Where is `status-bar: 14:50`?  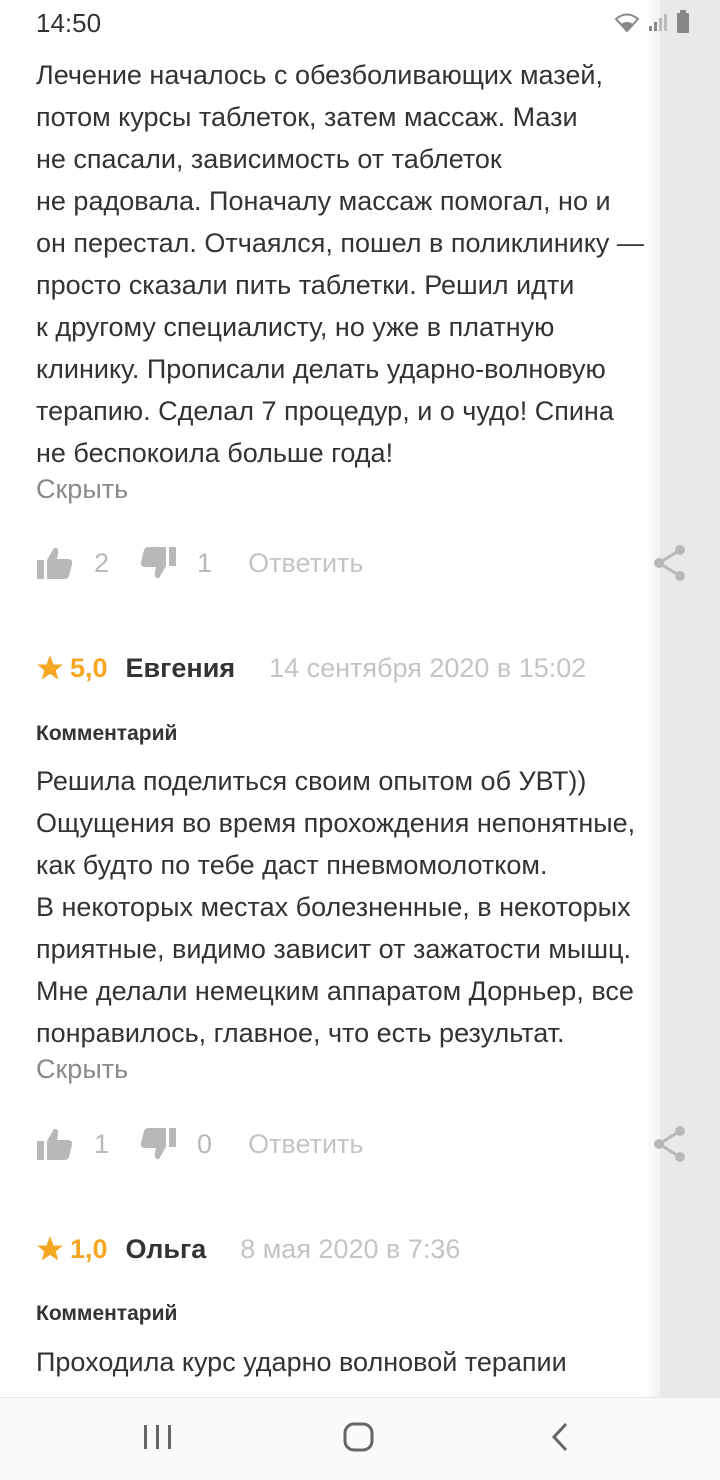 status-bar: 14:50 is located at coordinates (360, 24).